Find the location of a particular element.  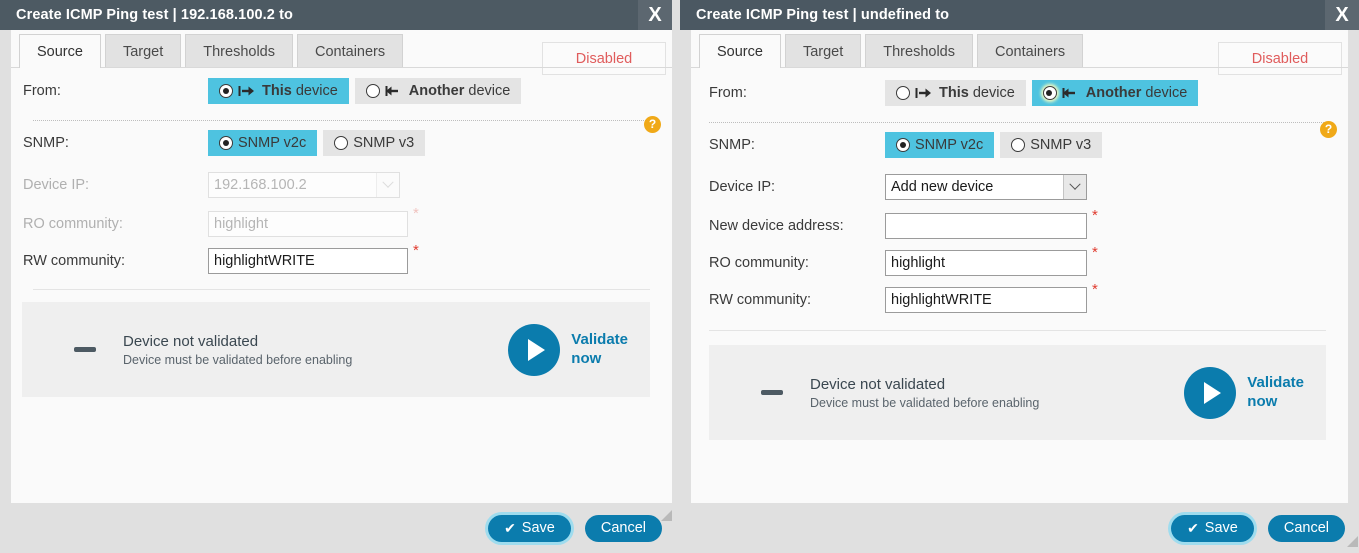

radio-dot-another-device is located at coordinates (1049, 93).